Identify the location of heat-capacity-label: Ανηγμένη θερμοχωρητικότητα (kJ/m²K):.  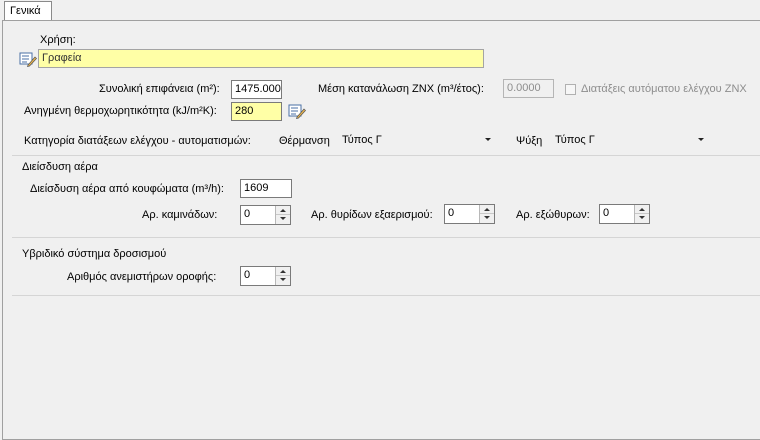
(120, 111).